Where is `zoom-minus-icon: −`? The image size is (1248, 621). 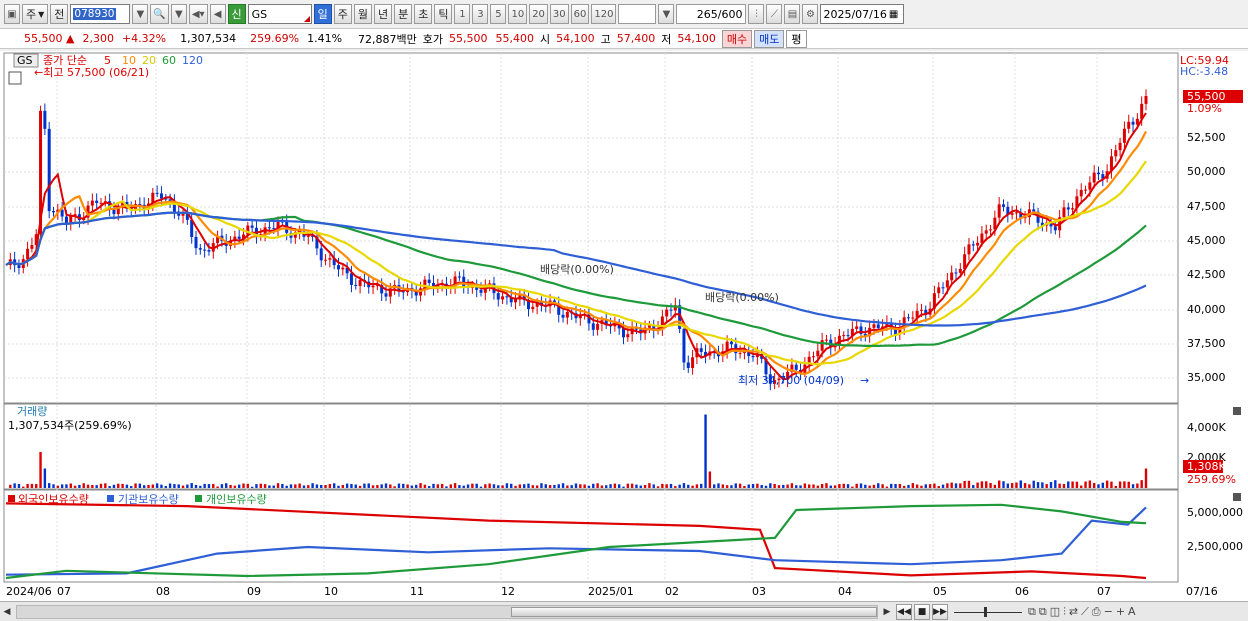 zoom-minus-icon: − is located at coordinates (1108, 611).